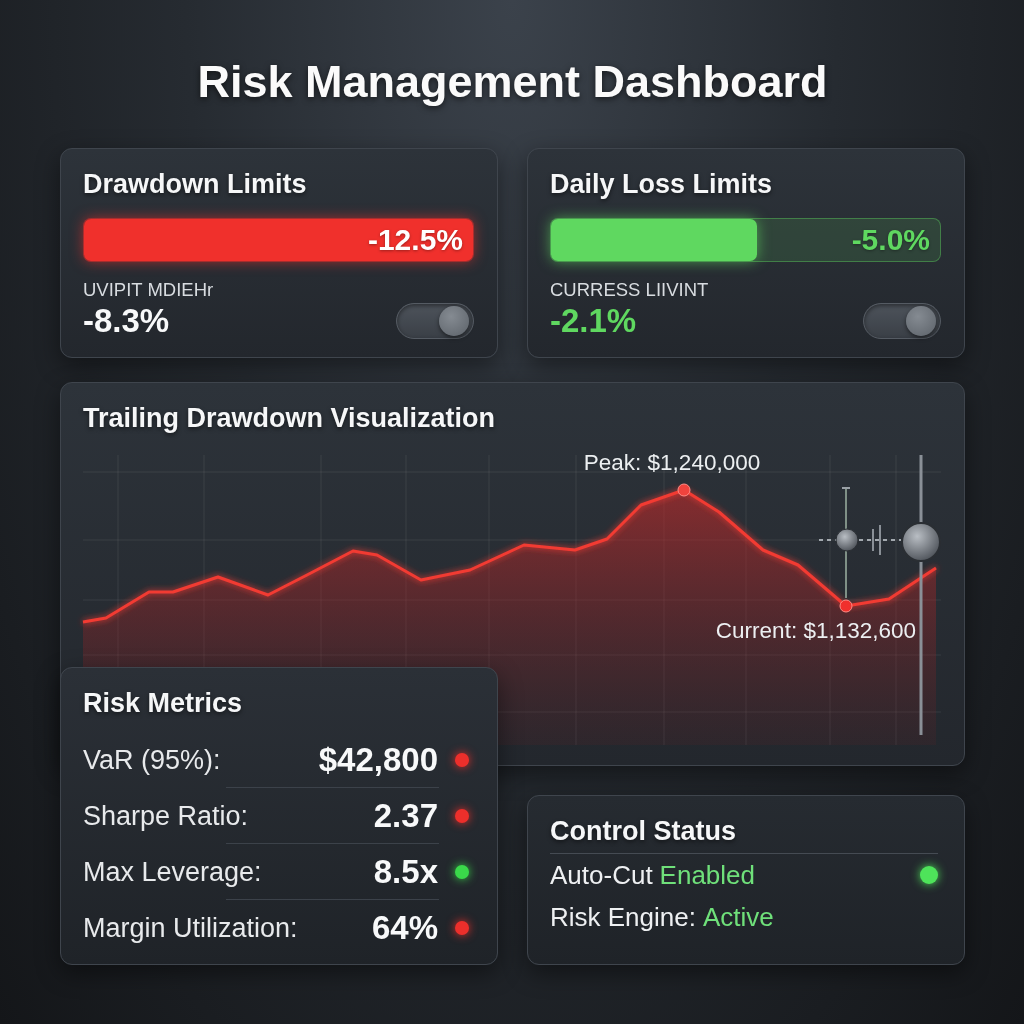 The height and width of the screenshot is (1024, 1024). I want to click on card-title: Control Status, so click(643, 831).